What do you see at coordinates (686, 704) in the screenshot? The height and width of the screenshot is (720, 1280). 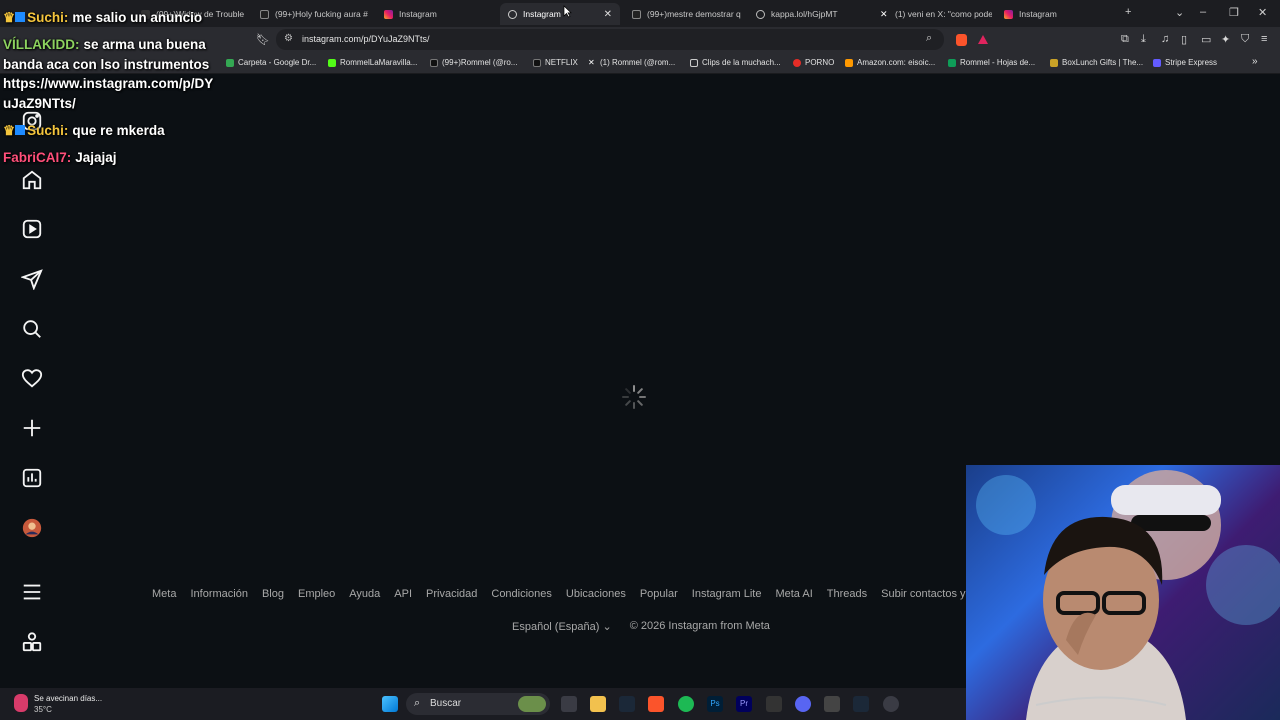 I see `spotify-icon` at bounding box center [686, 704].